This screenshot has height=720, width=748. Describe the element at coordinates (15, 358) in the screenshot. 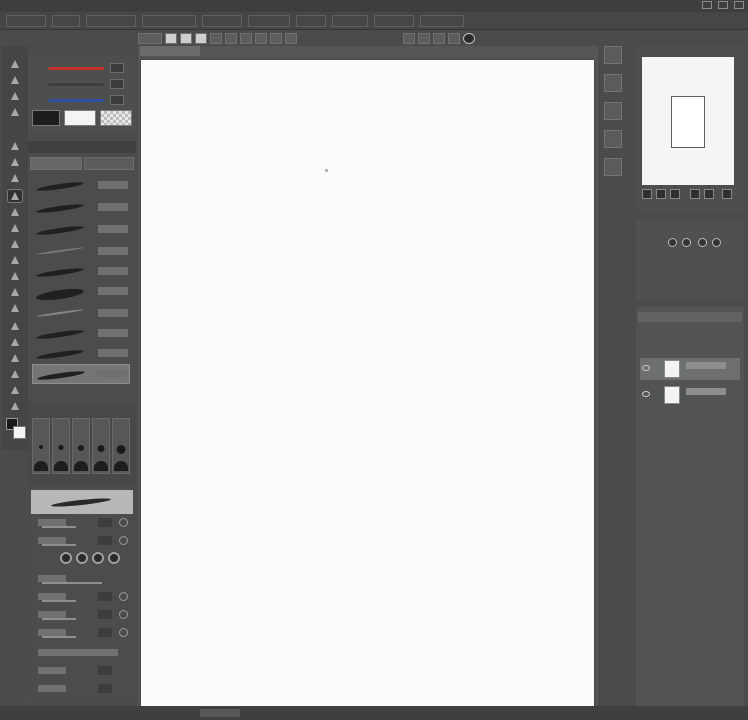

I see `frame-tool-icon` at that location.